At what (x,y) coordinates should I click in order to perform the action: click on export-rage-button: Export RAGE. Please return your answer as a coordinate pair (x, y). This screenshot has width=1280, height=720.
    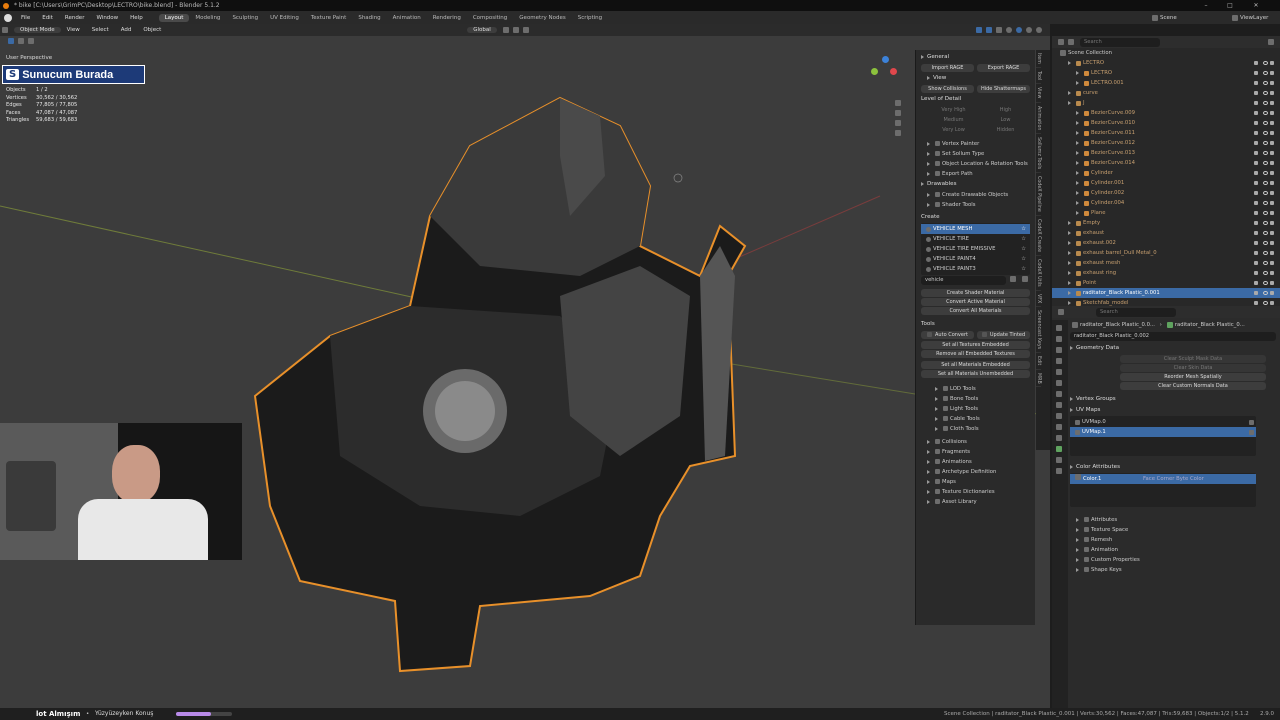
    Looking at the image, I should click on (1003, 68).